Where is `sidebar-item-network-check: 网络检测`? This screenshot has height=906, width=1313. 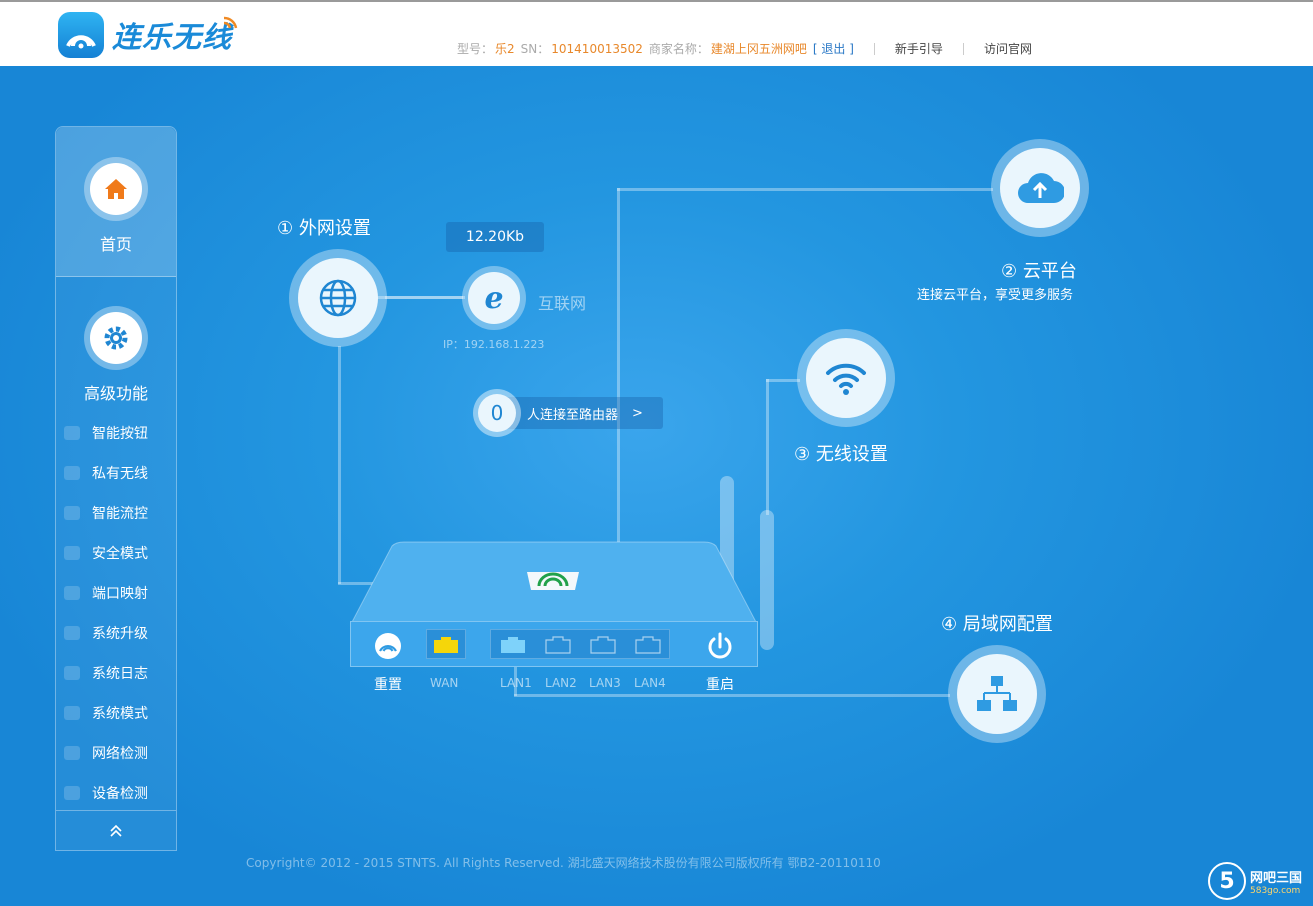
sidebar-item-network-check: 网络检测 is located at coordinates (119, 753).